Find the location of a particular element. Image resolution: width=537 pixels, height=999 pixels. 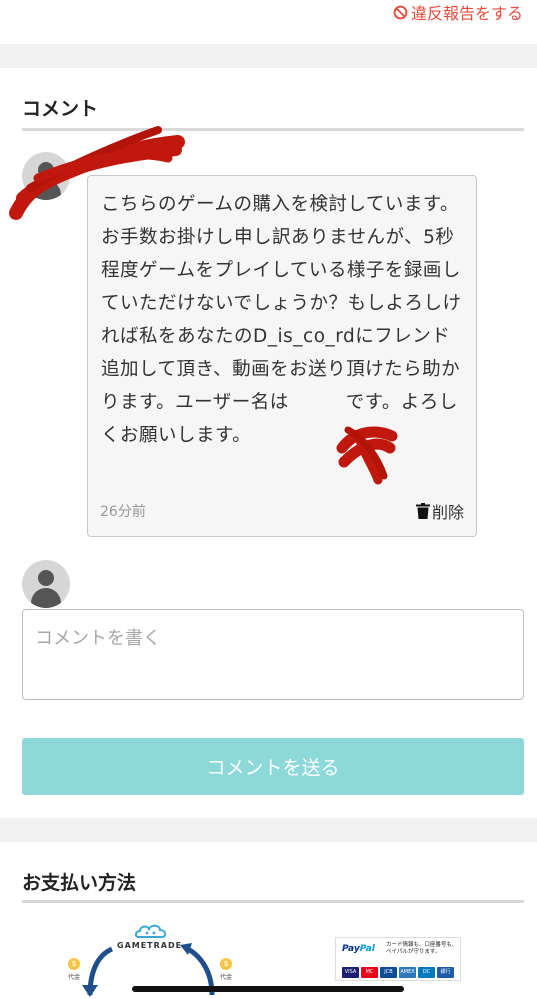

gametrade-logo-icon is located at coordinates (150, 931).